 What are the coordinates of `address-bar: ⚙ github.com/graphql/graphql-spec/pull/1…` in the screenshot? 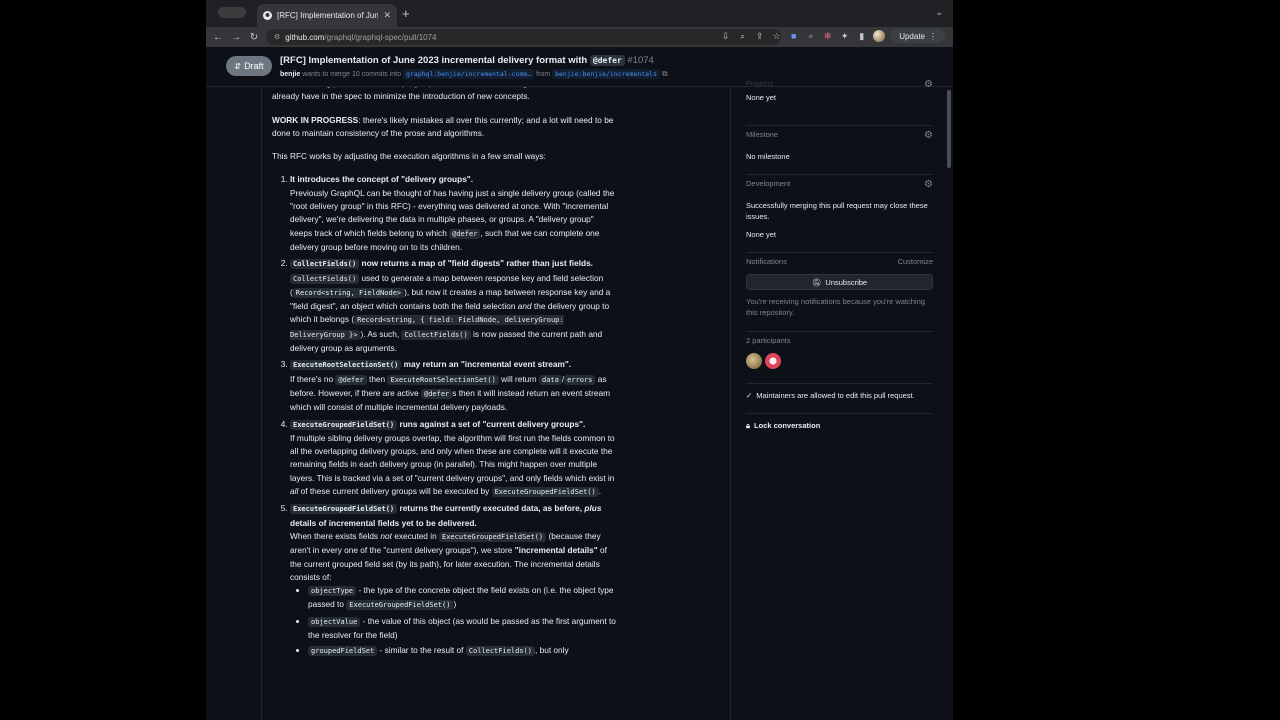 It's located at (523, 37).